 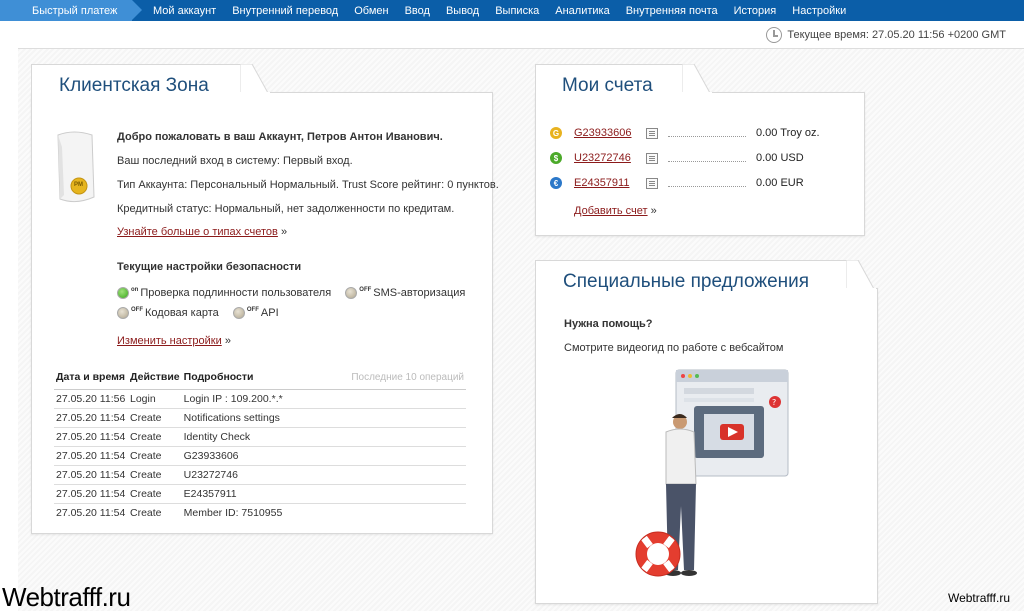 I want to click on security-row-2: OFF Кодовая карта OFF API, so click(x=198, y=313).